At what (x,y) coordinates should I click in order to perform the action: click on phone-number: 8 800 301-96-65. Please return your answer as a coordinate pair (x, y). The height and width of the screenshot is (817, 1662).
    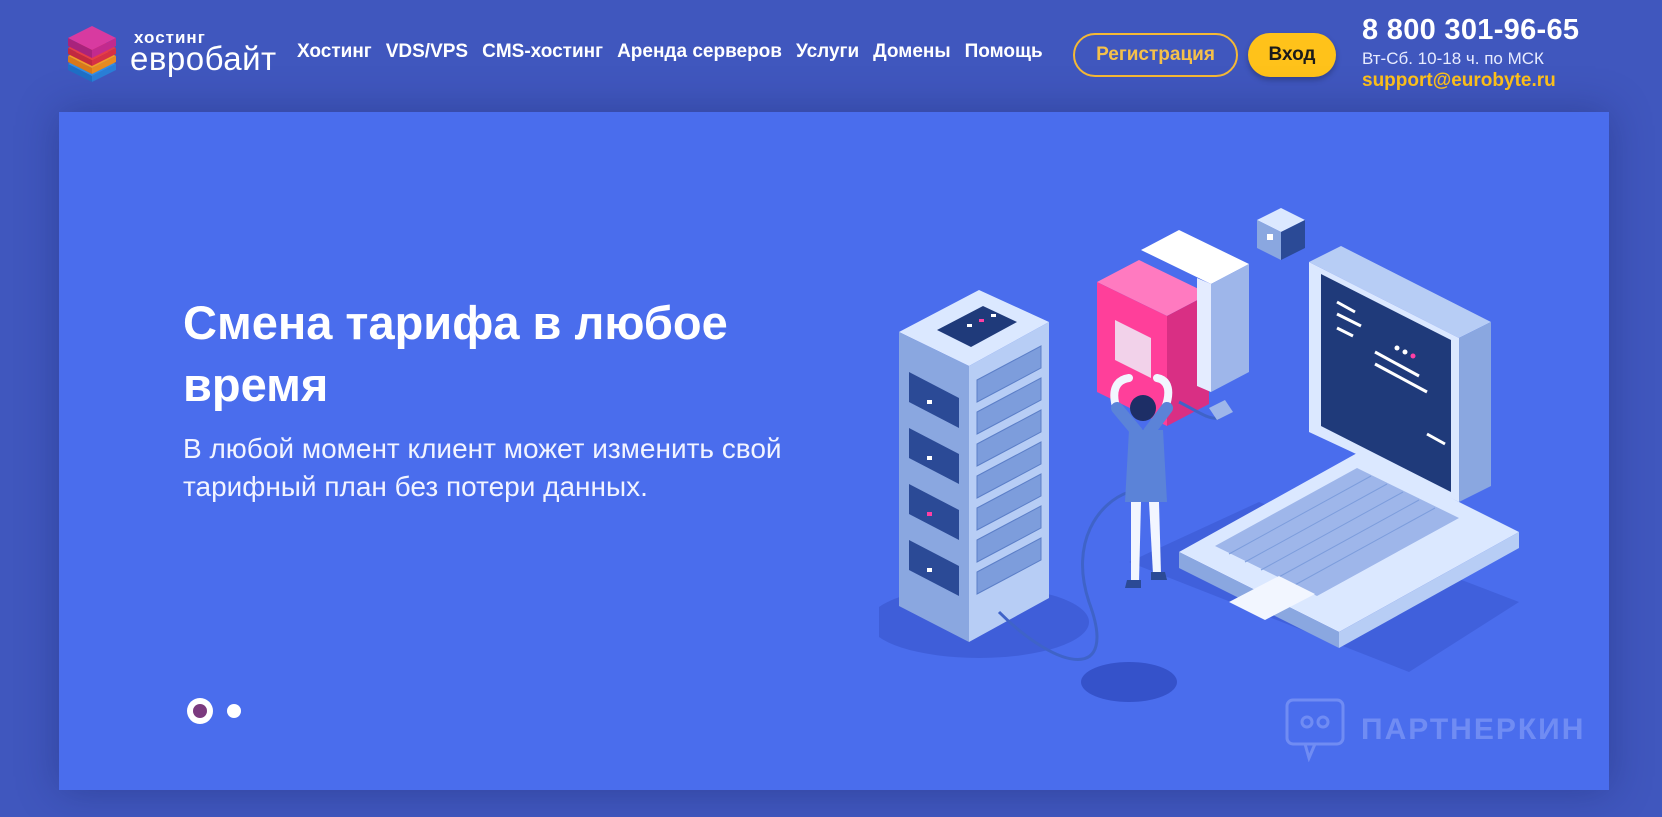
    Looking at the image, I should click on (1507, 30).